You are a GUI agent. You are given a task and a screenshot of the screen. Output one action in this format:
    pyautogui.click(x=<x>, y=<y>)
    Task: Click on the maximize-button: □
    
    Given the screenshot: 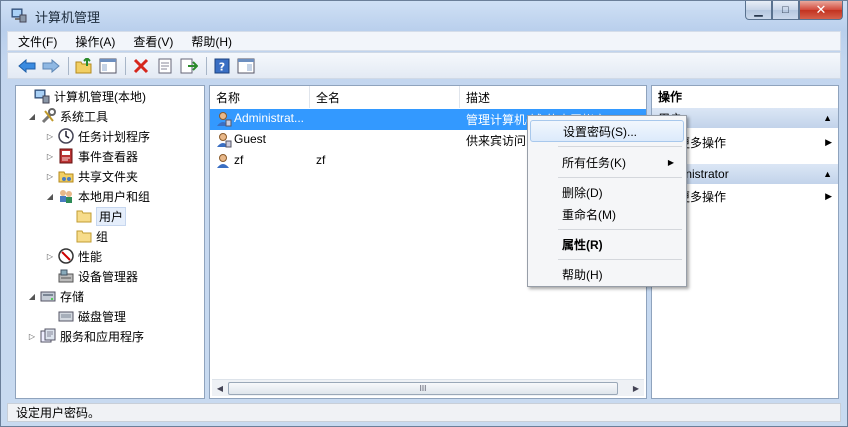 What is the action you would take?
    pyautogui.click(x=785, y=10)
    